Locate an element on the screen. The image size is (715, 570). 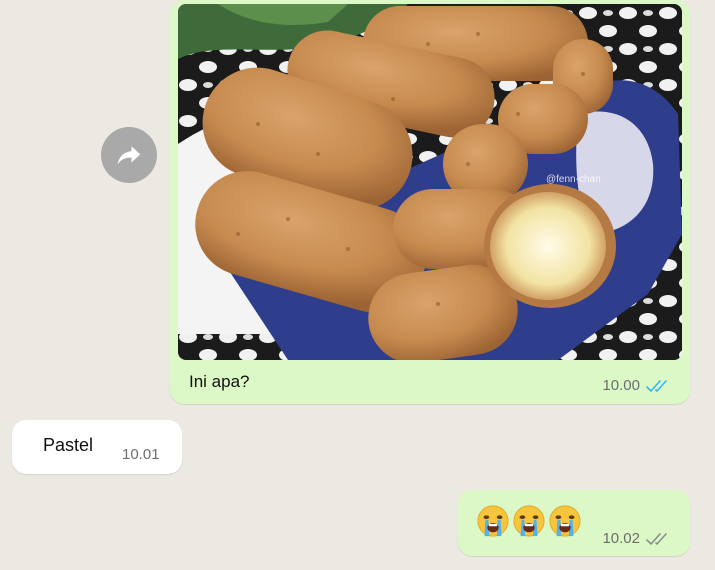
message-time: 10.02 is located at coordinates (621, 538).